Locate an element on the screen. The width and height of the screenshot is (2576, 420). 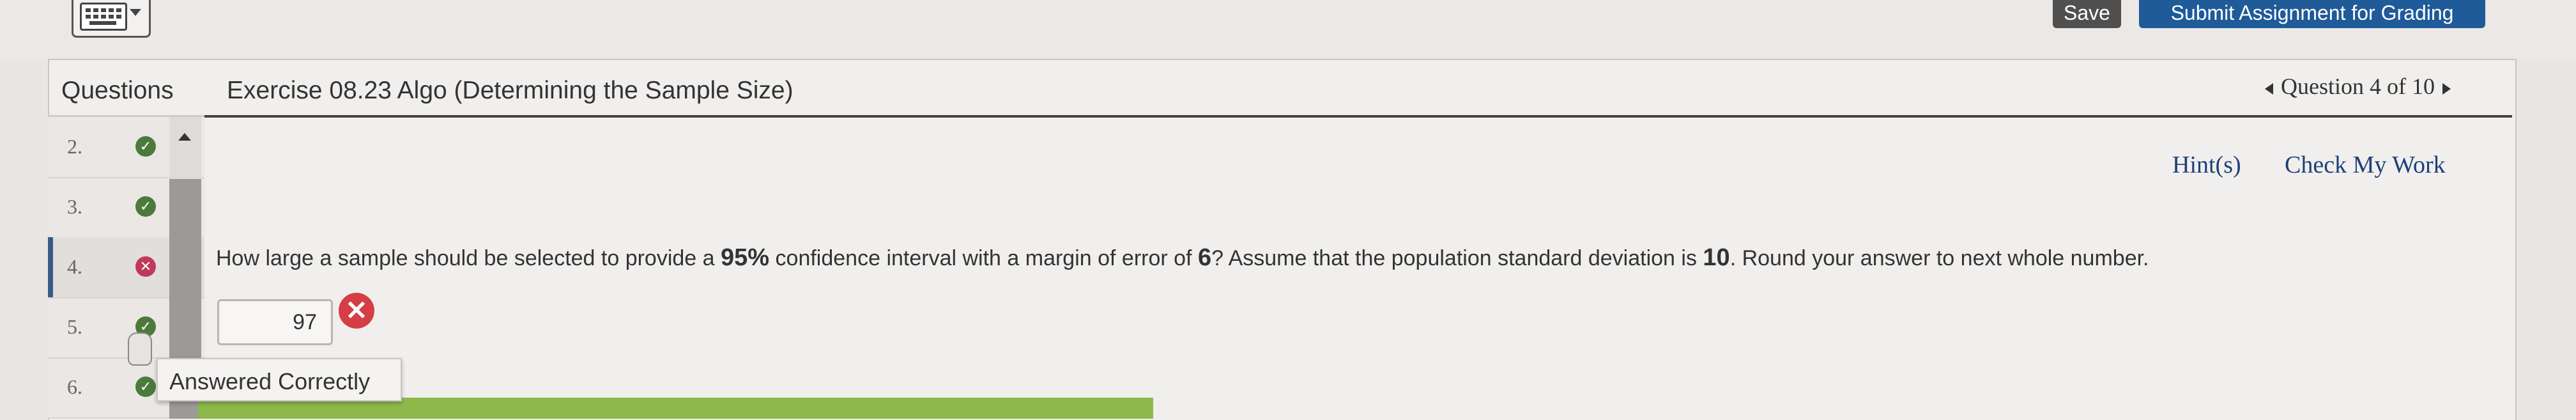
top-toolbar: Save Submit Assignment for Grading is located at coordinates (1288, 29).